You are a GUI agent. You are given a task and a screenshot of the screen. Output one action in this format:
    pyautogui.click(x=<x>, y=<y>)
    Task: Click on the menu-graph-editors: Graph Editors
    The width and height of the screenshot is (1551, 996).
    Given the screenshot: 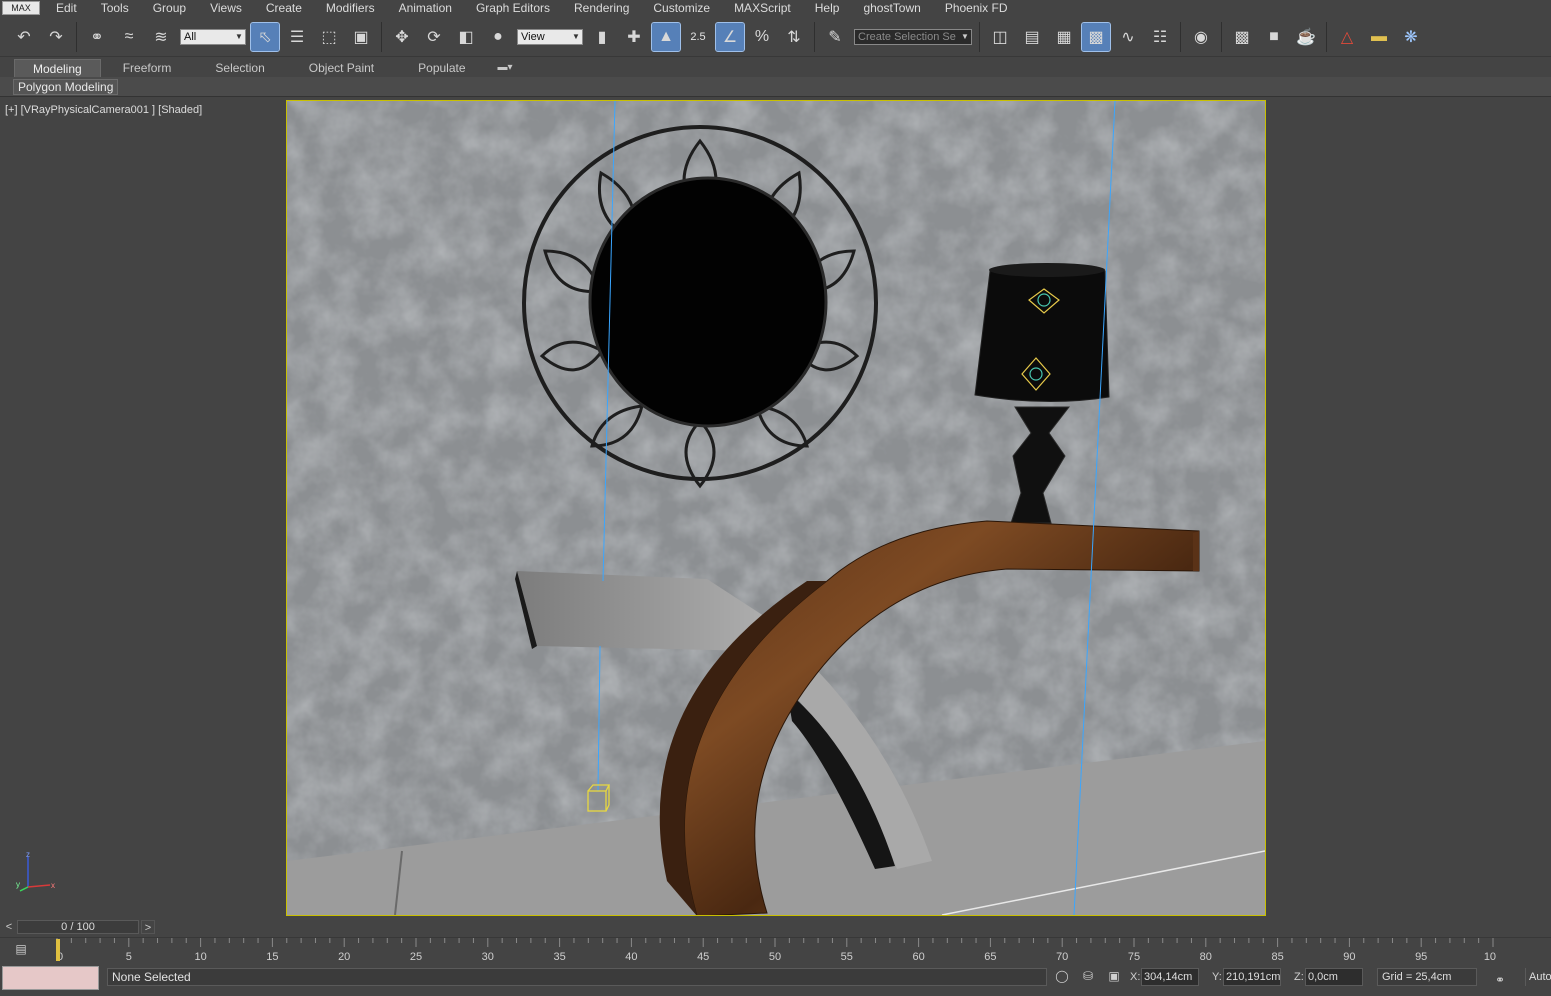 What is the action you would take?
    pyautogui.click(x=513, y=8)
    